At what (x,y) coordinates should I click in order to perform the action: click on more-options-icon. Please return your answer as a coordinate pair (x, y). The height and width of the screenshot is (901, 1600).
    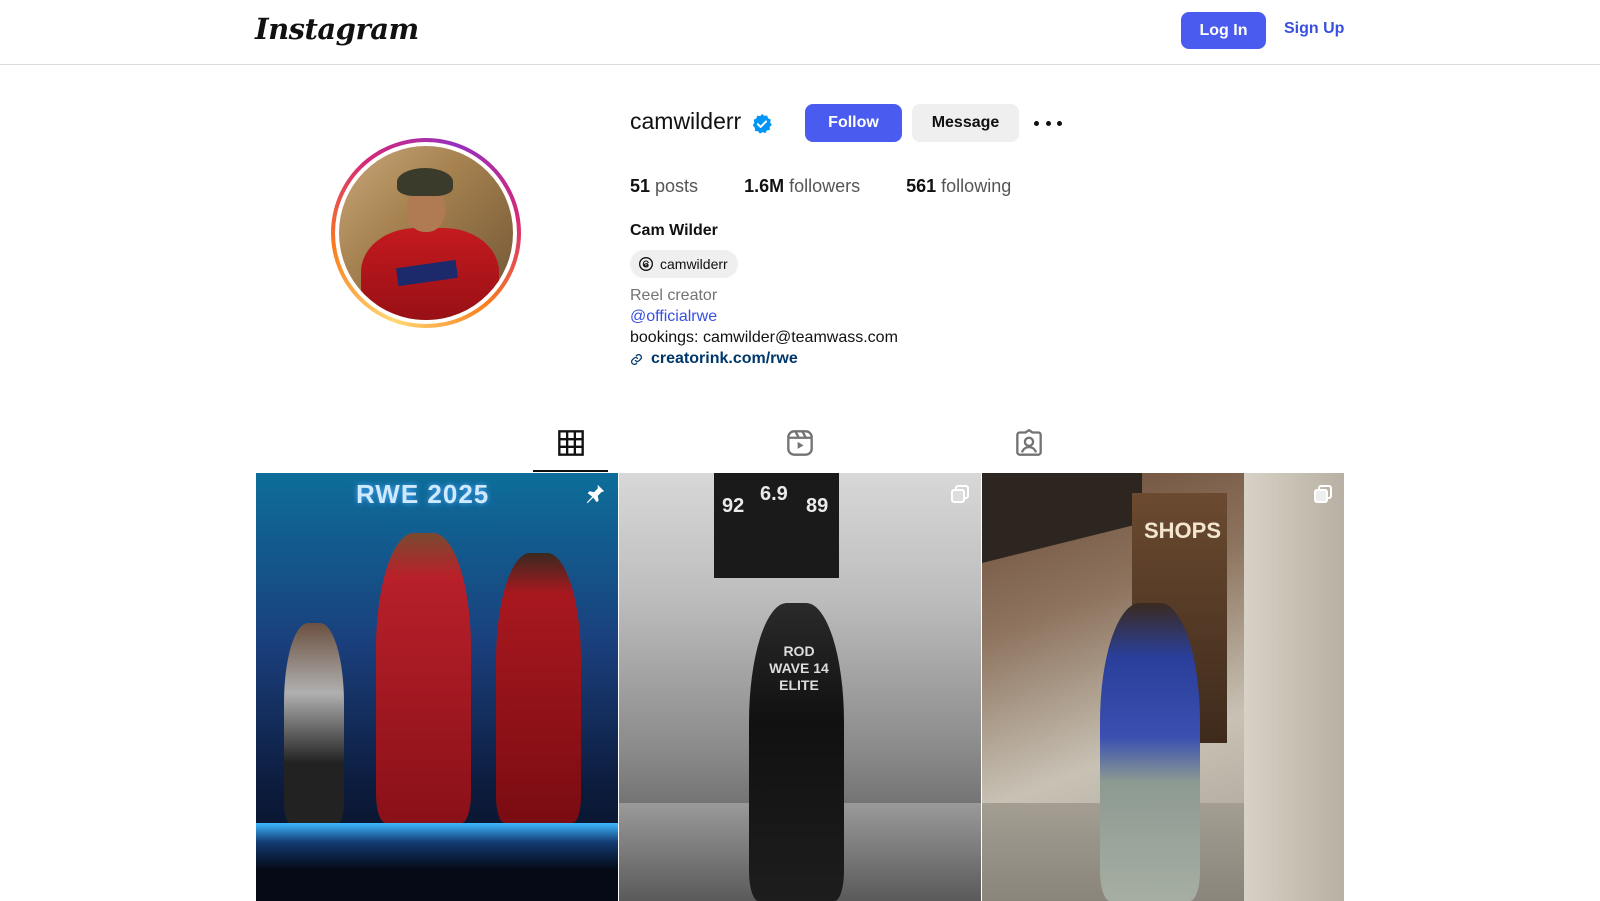
    Looking at the image, I should click on (1048, 123).